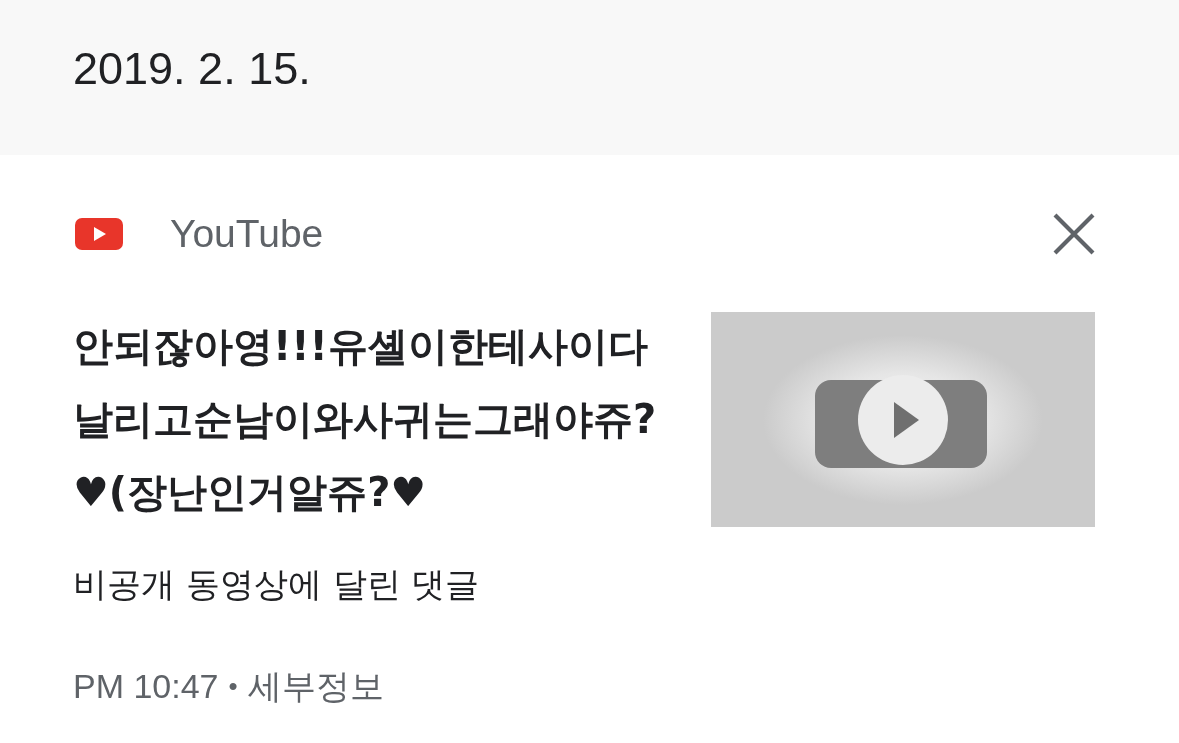 This screenshot has width=1179, height=743. I want to click on notification-title: 안되잖아영!!!유셸이한테사이다날리고순남이와사귀는그래야쥬?♥(장난인거알쥬?♥, so click(365, 419).